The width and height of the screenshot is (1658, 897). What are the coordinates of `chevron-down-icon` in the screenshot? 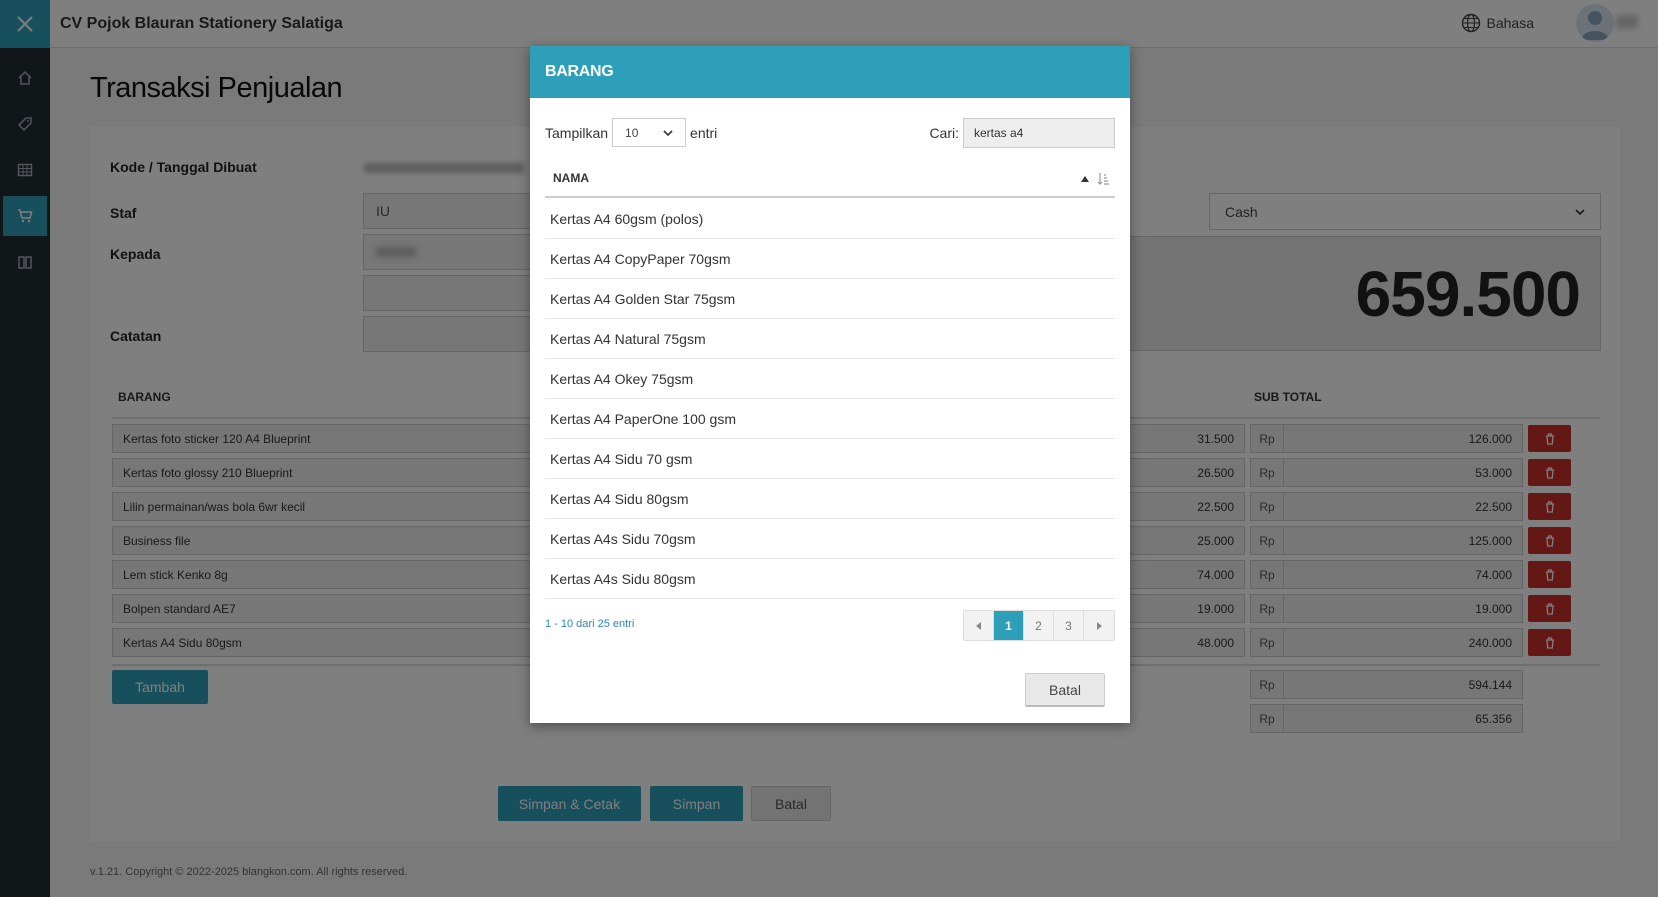 It's located at (668, 132).